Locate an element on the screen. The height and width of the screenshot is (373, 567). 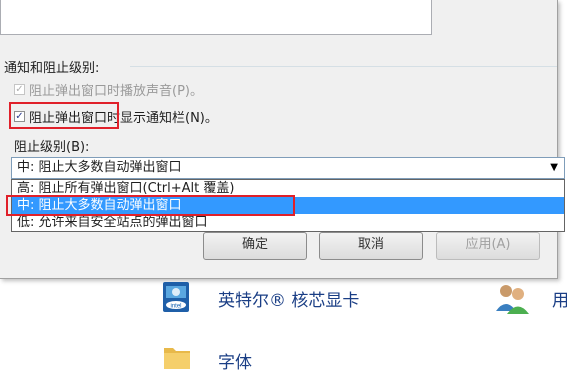
users-icon is located at coordinates (512, 298).